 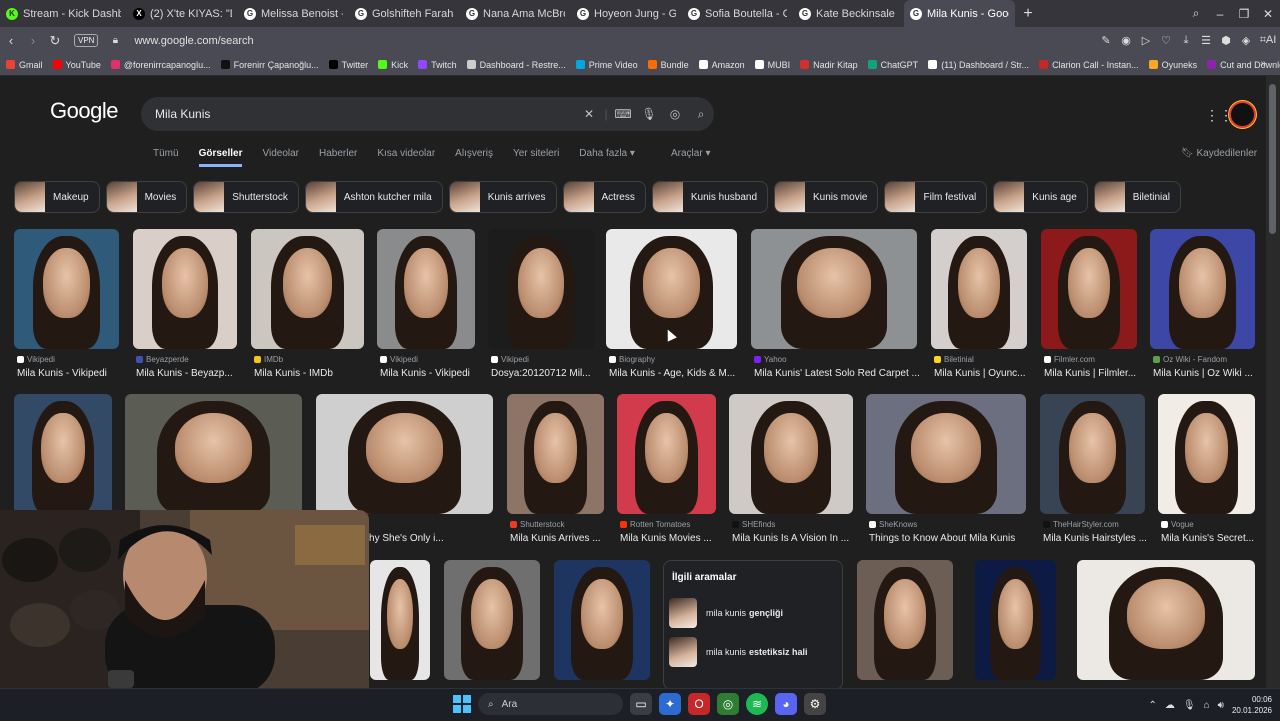 What do you see at coordinates (1095, 524) in the screenshot?
I see `image-source: TheHairStyler.com` at bounding box center [1095, 524].